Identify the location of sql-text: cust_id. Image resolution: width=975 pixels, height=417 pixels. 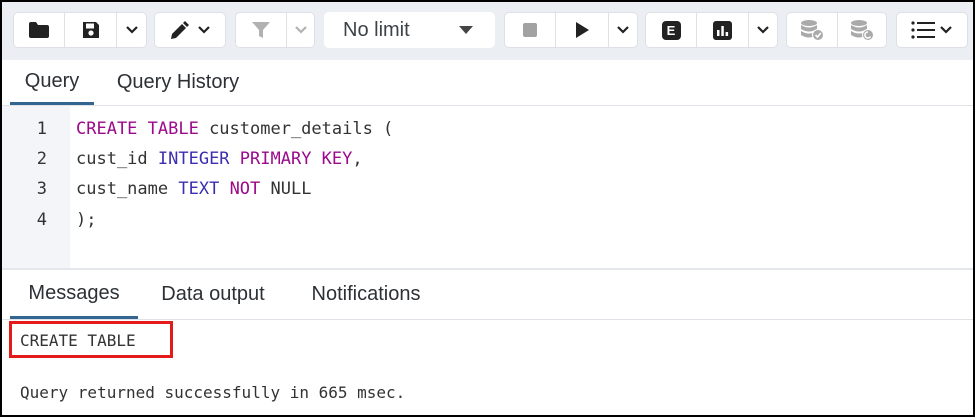
(117, 159).